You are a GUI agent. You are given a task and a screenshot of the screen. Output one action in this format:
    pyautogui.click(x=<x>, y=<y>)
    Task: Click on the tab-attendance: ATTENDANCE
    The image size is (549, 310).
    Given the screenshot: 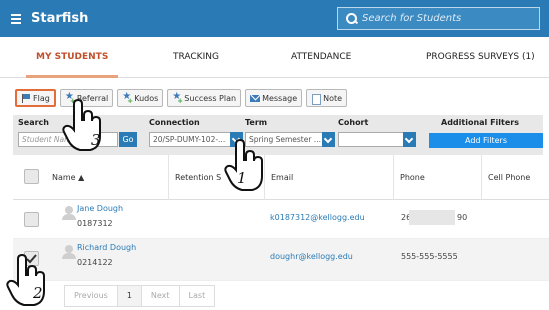 What is the action you would take?
    pyautogui.click(x=321, y=57)
    